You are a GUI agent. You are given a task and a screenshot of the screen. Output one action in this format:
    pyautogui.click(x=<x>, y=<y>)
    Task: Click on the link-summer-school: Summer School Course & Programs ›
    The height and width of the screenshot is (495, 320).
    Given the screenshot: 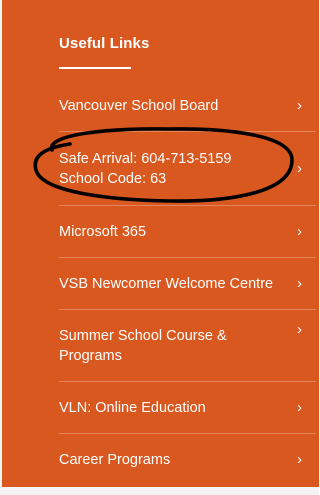 What is the action you would take?
    pyautogui.click(x=187, y=346)
    